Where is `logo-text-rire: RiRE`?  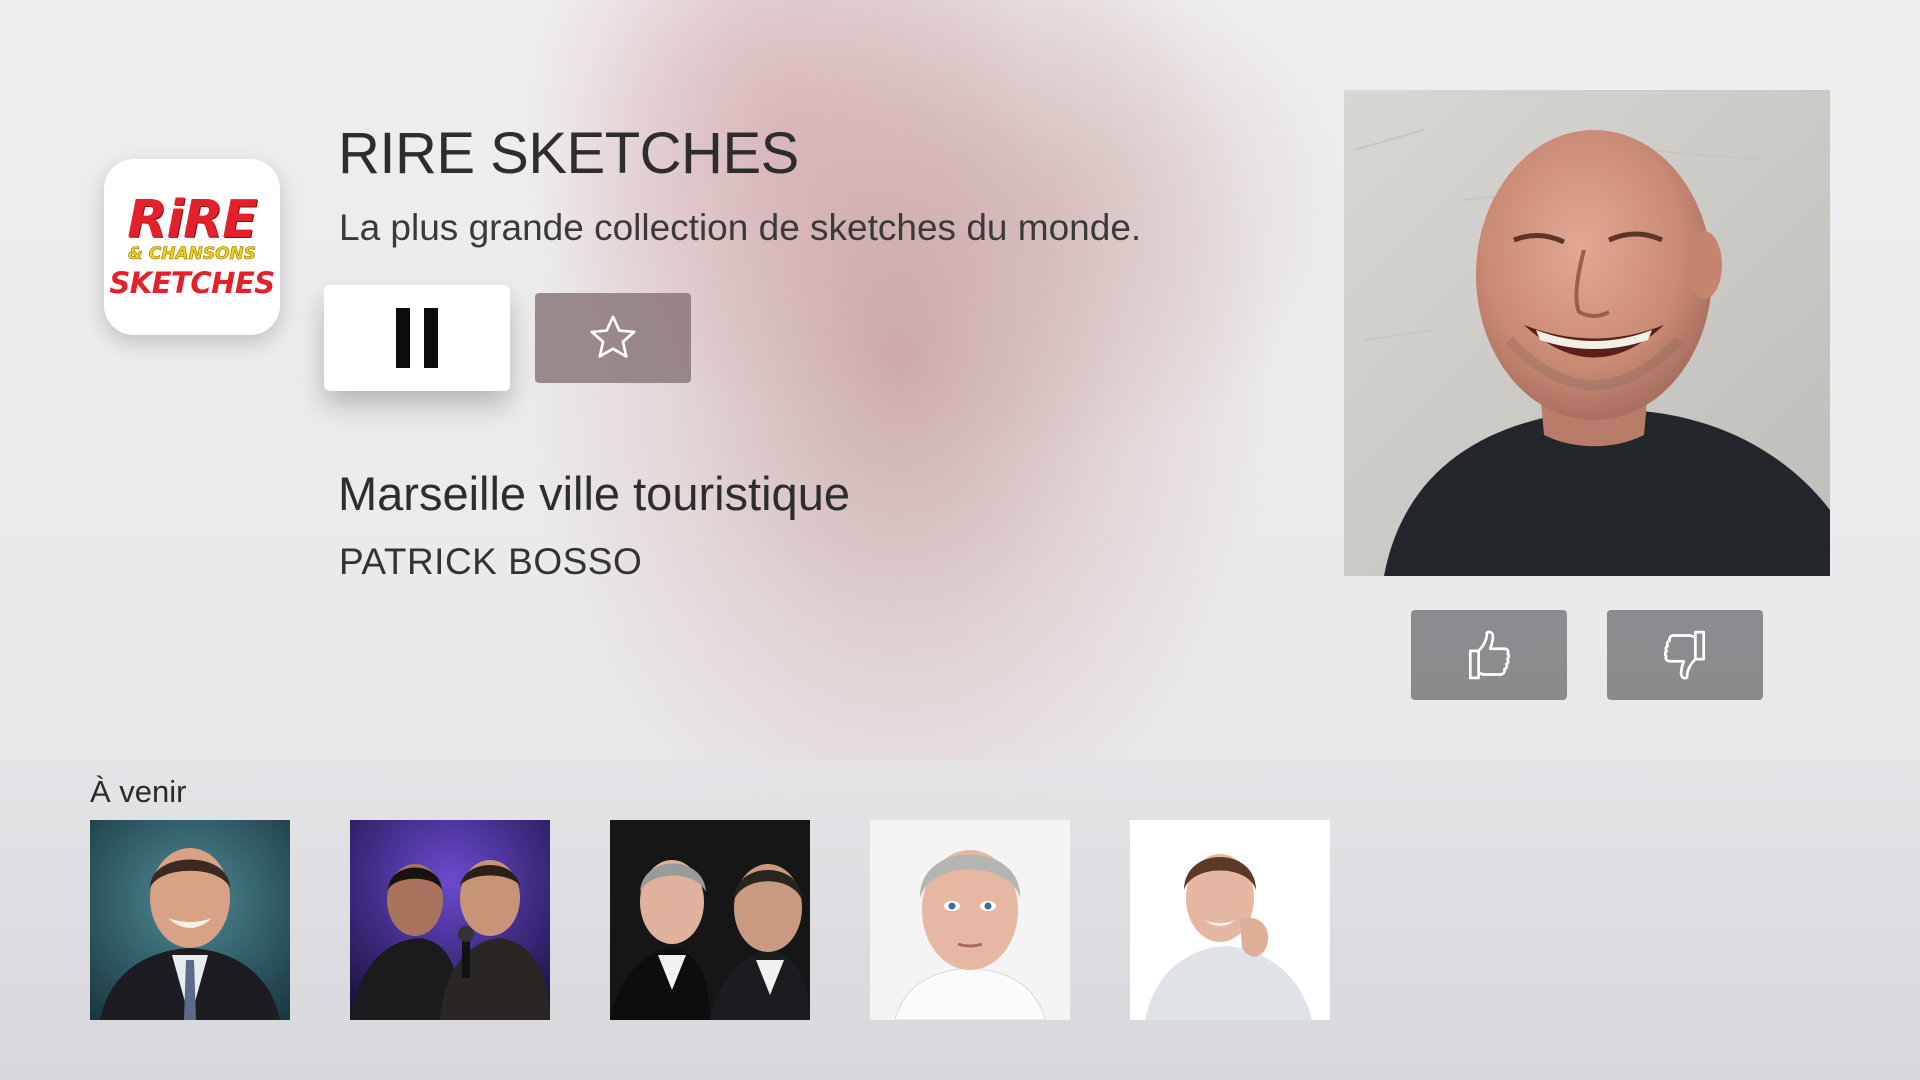
logo-text-rire: RiRE is located at coordinates (192, 220).